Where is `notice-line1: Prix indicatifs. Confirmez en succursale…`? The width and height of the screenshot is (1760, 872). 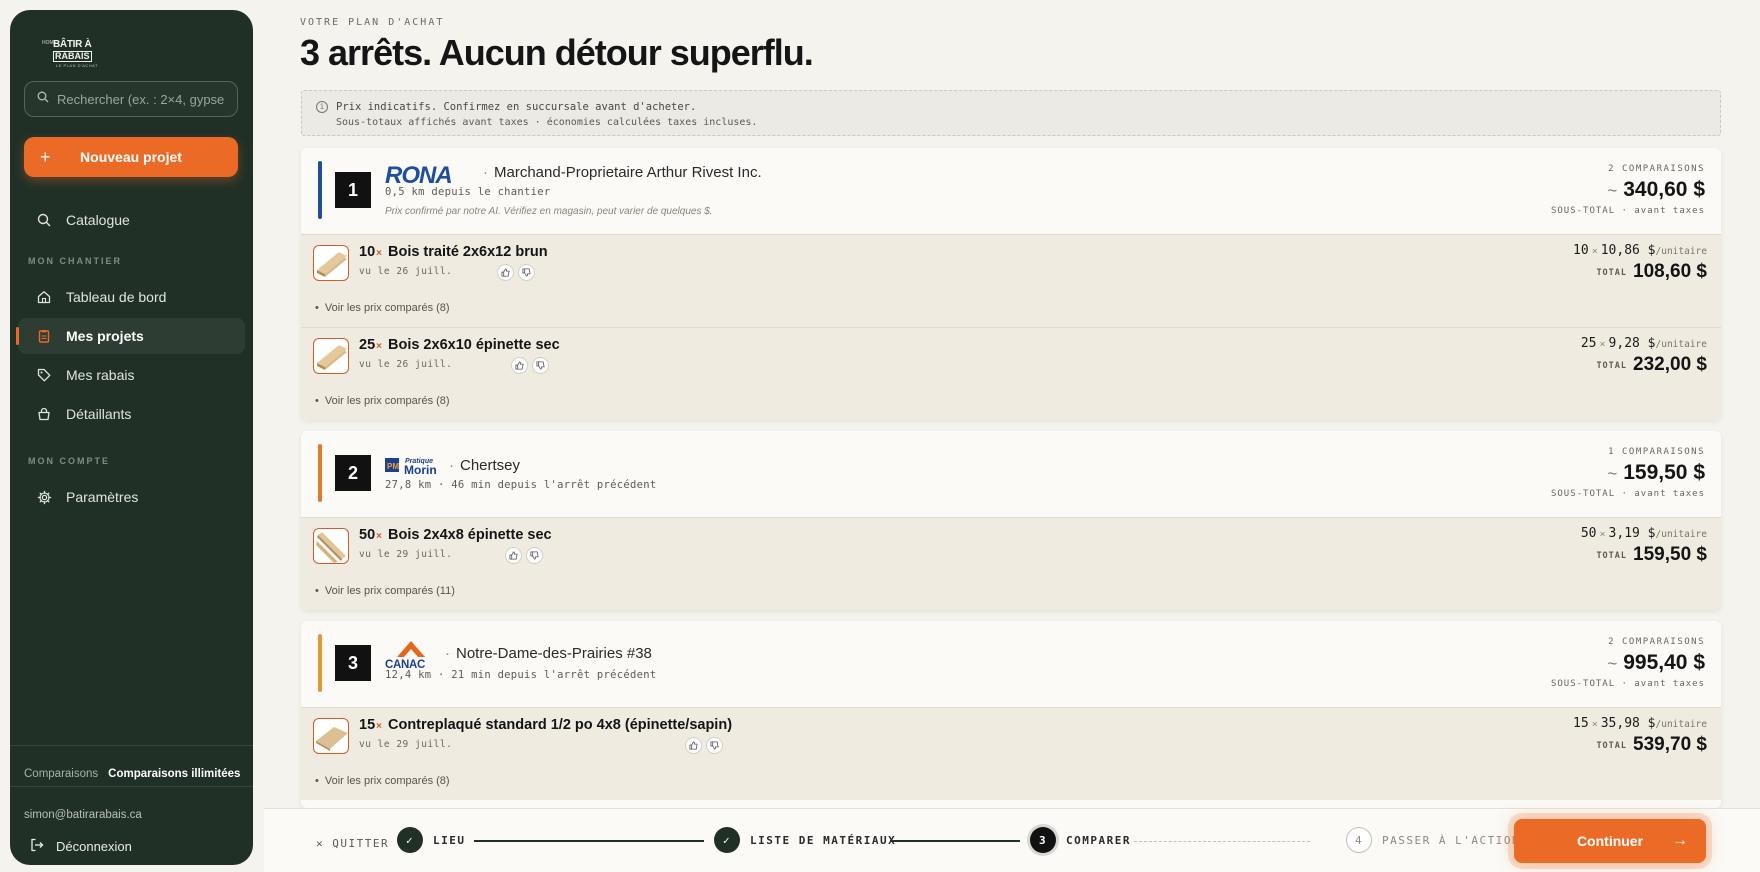
notice-line1: Prix indicatifs. Confirmez en succursale… is located at coordinates (516, 107).